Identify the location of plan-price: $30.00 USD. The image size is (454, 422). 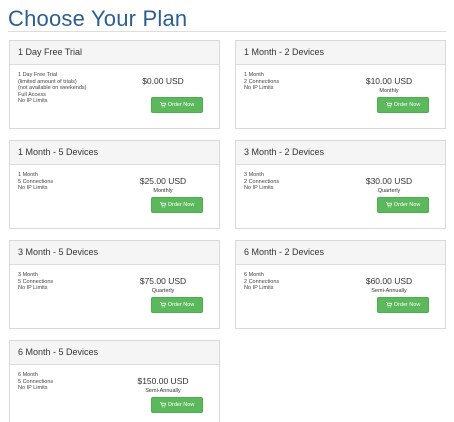
(389, 181).